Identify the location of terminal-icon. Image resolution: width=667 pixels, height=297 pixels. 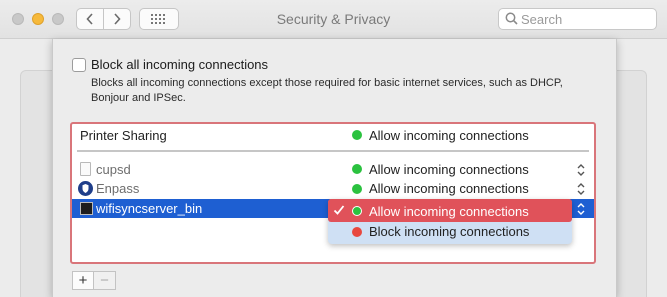
(86, 208).